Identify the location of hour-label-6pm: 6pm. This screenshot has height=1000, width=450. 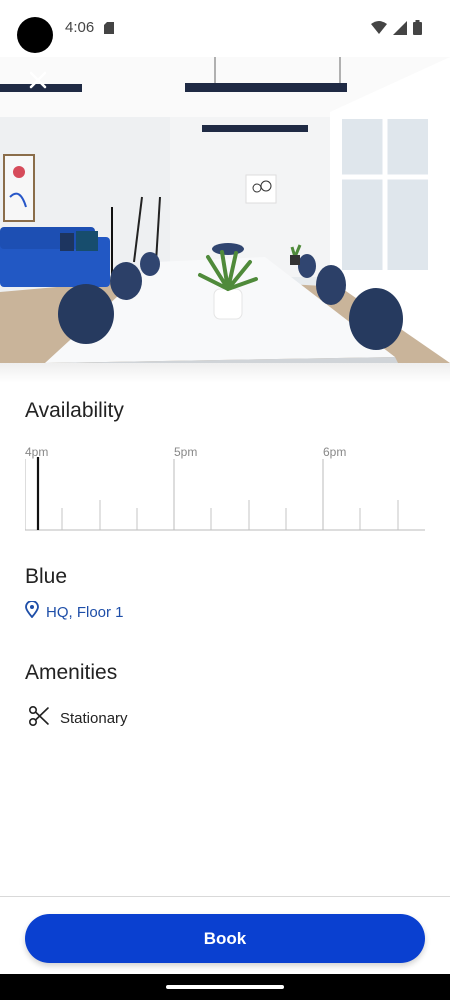
(335, 452).